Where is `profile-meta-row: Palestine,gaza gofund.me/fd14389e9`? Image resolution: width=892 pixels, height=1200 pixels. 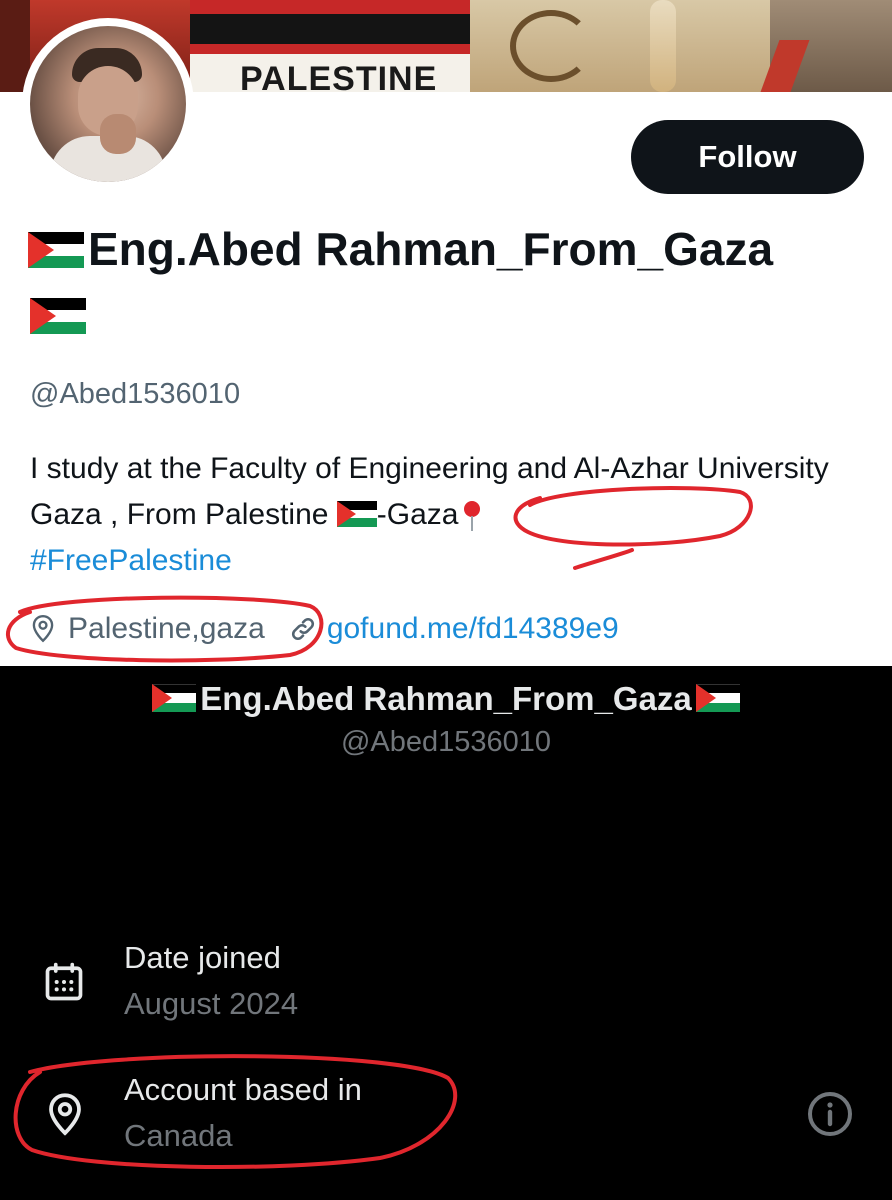 profile-meta-row: Palestine,gaza gofund.me/fd14389e9 is located at coordinates (324, 629).